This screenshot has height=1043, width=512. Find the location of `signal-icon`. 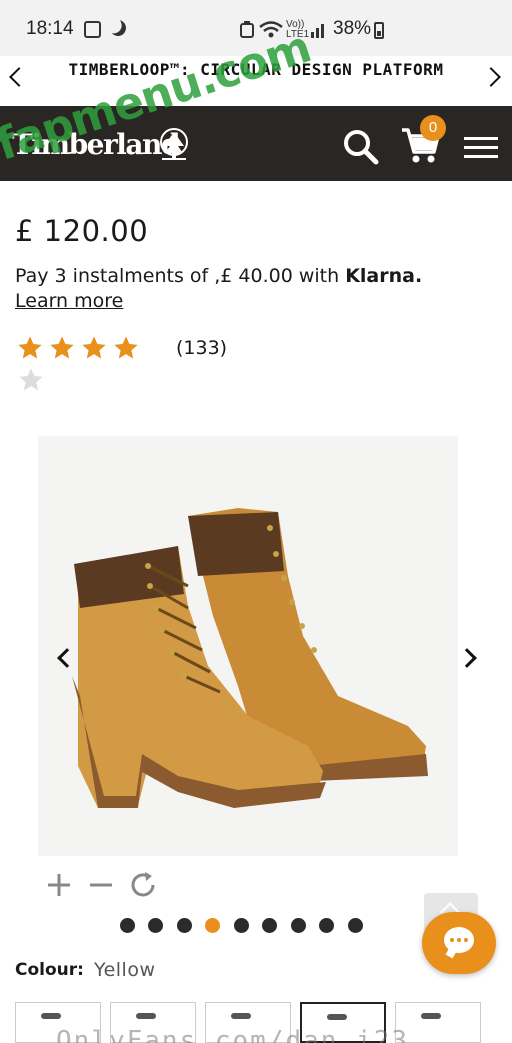

signal-icon is located at coordinates (317, 31).